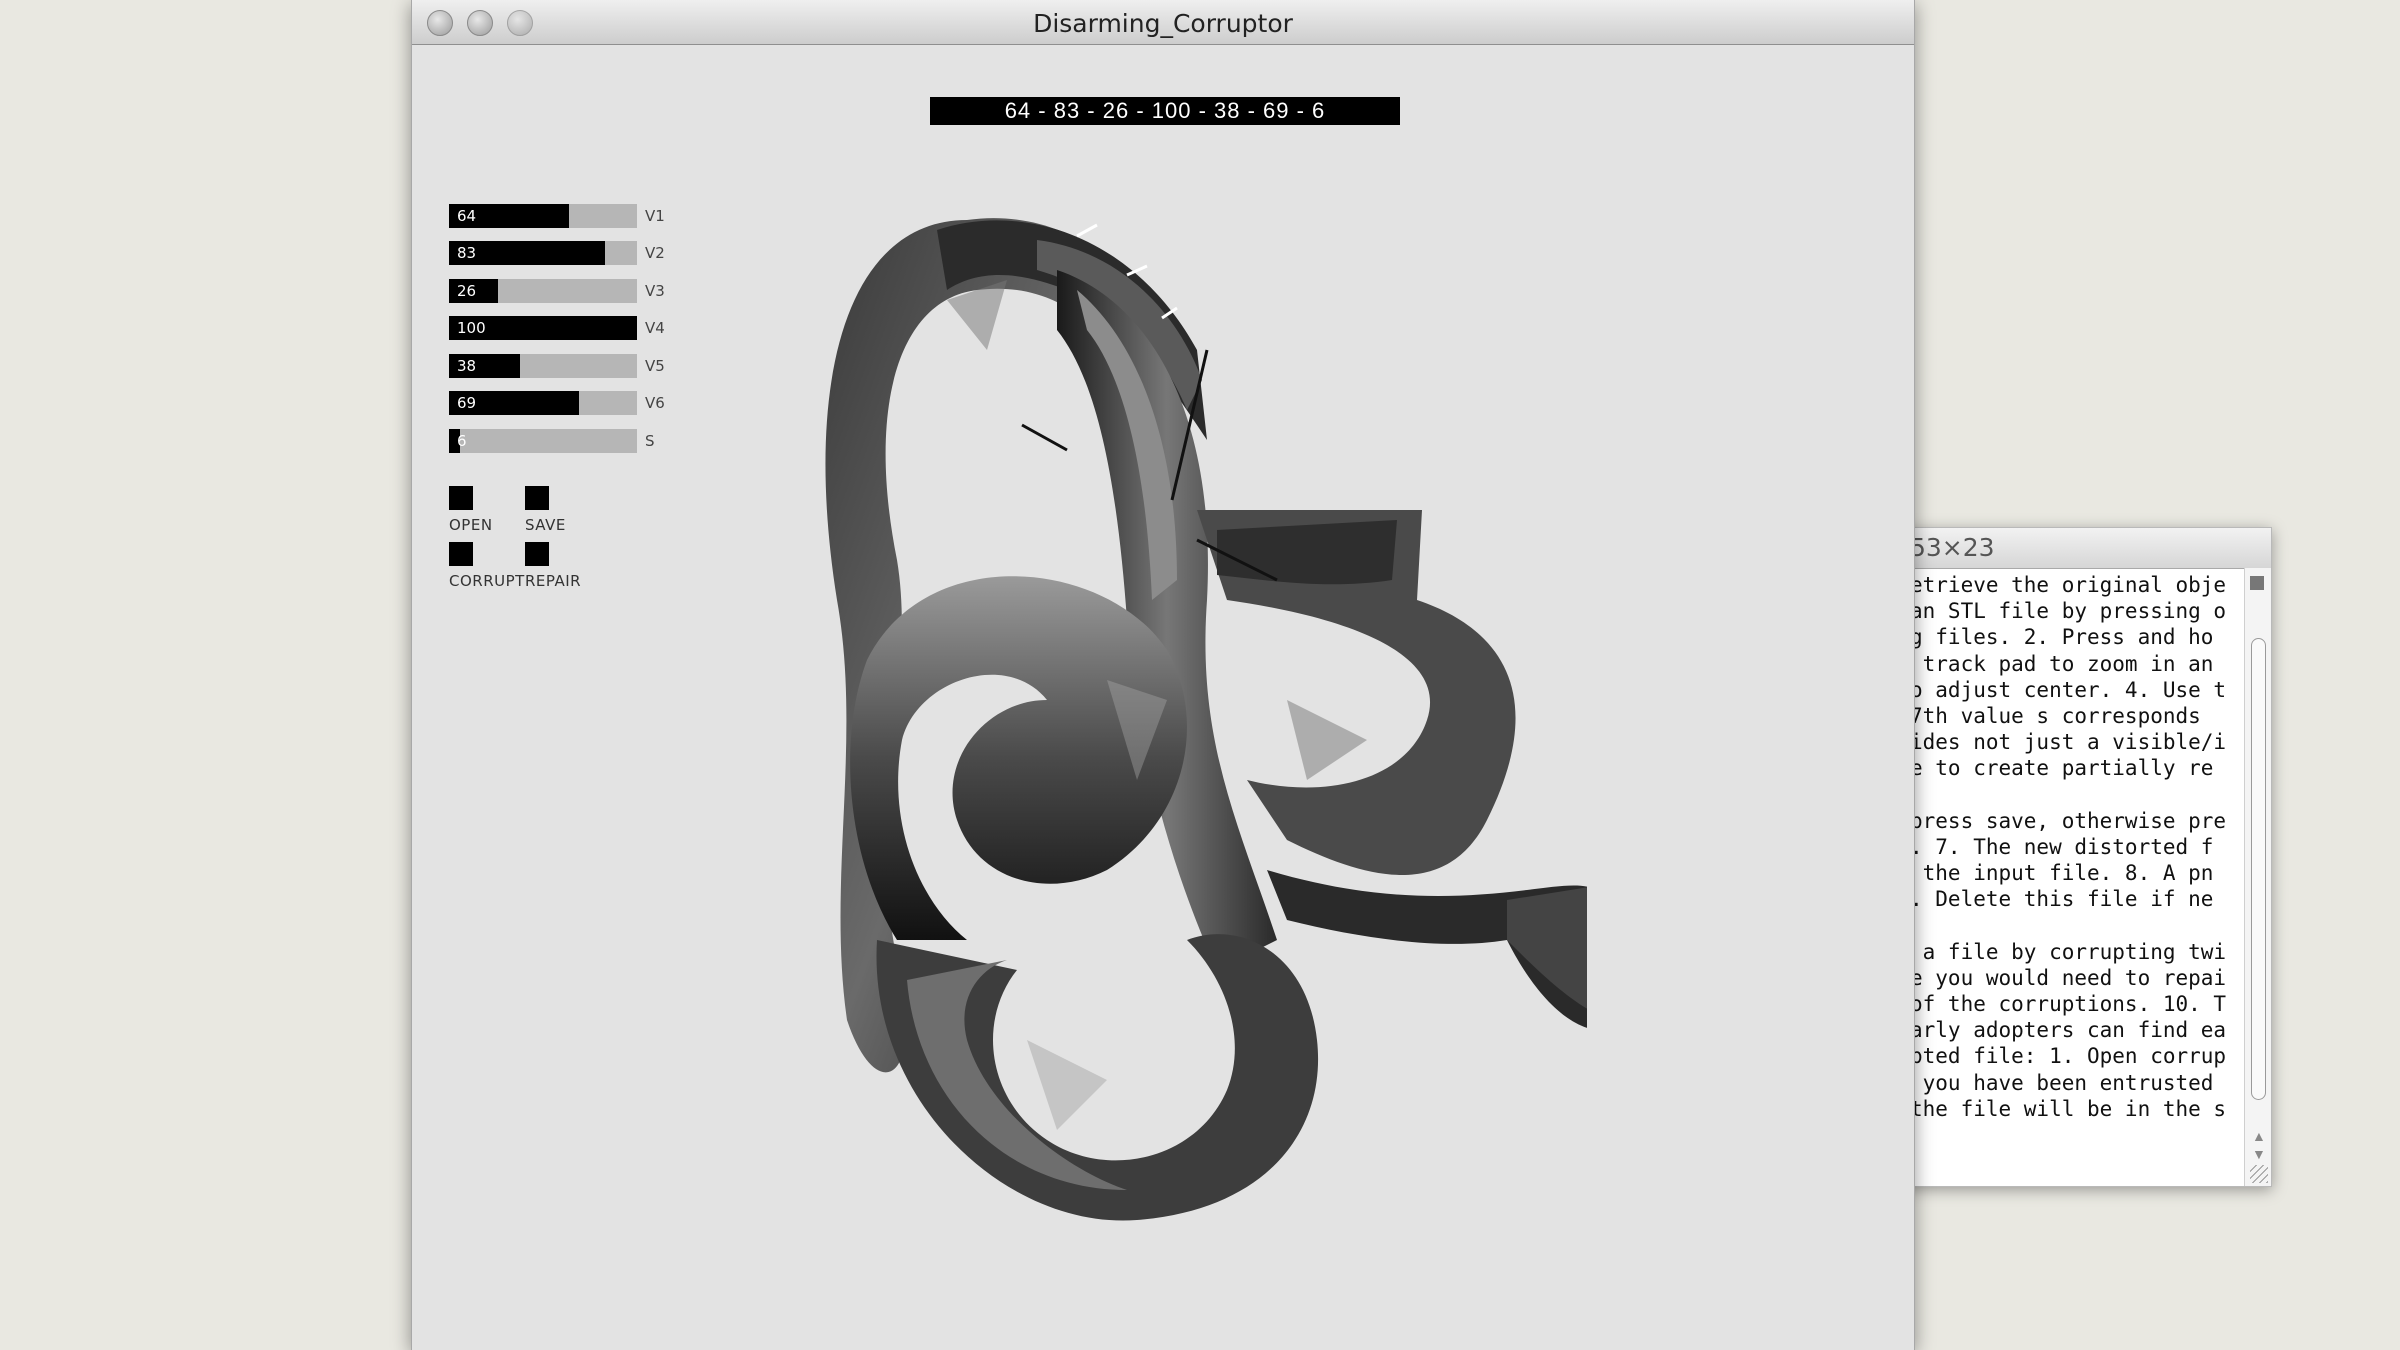  Describe the element at coordinates (557, 328) in the screenshot. I see `slider-v4: 100 V4` at that location.